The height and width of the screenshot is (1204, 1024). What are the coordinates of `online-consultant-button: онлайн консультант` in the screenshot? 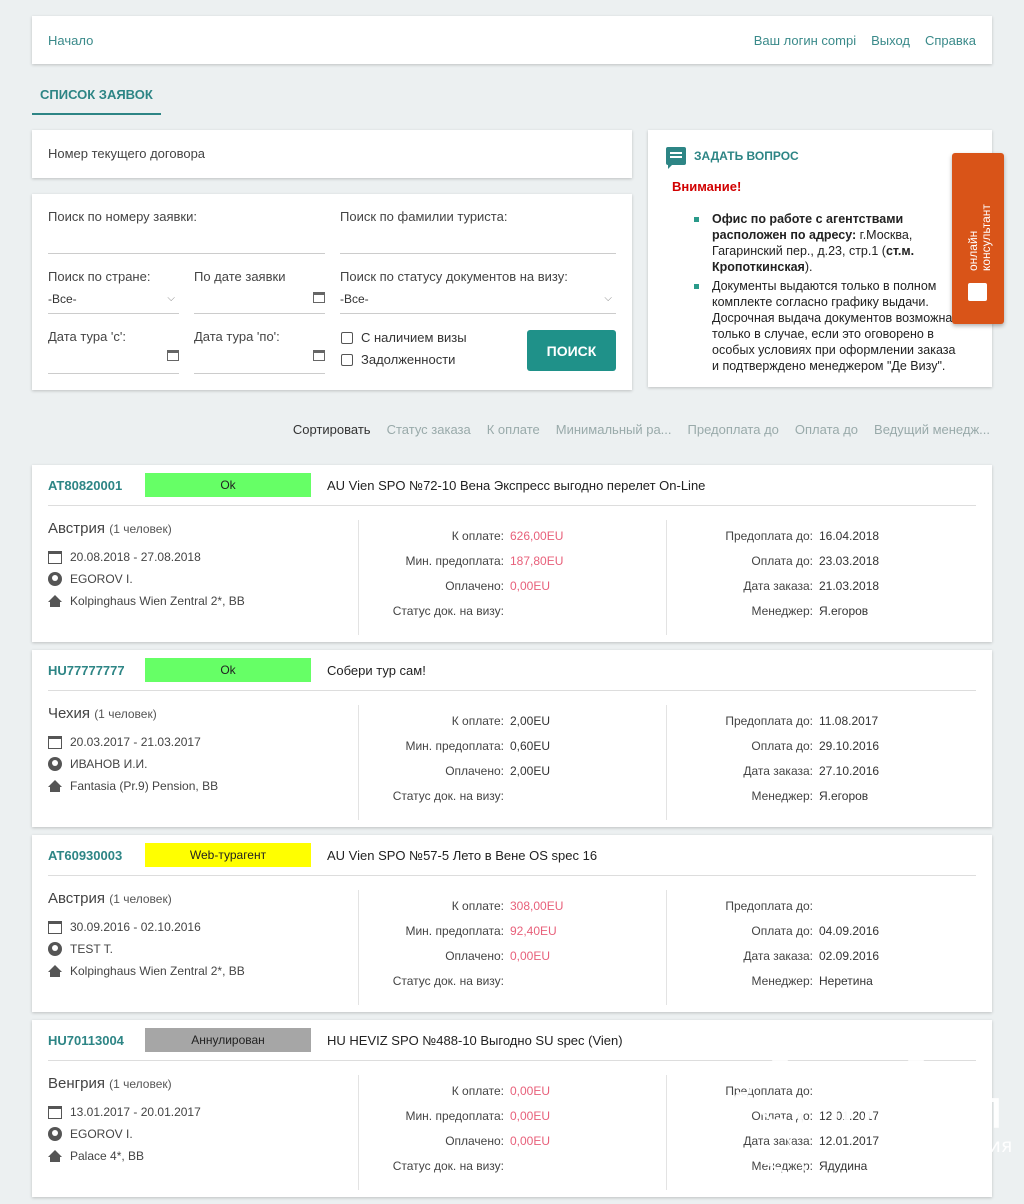 It's located at (978, 238).